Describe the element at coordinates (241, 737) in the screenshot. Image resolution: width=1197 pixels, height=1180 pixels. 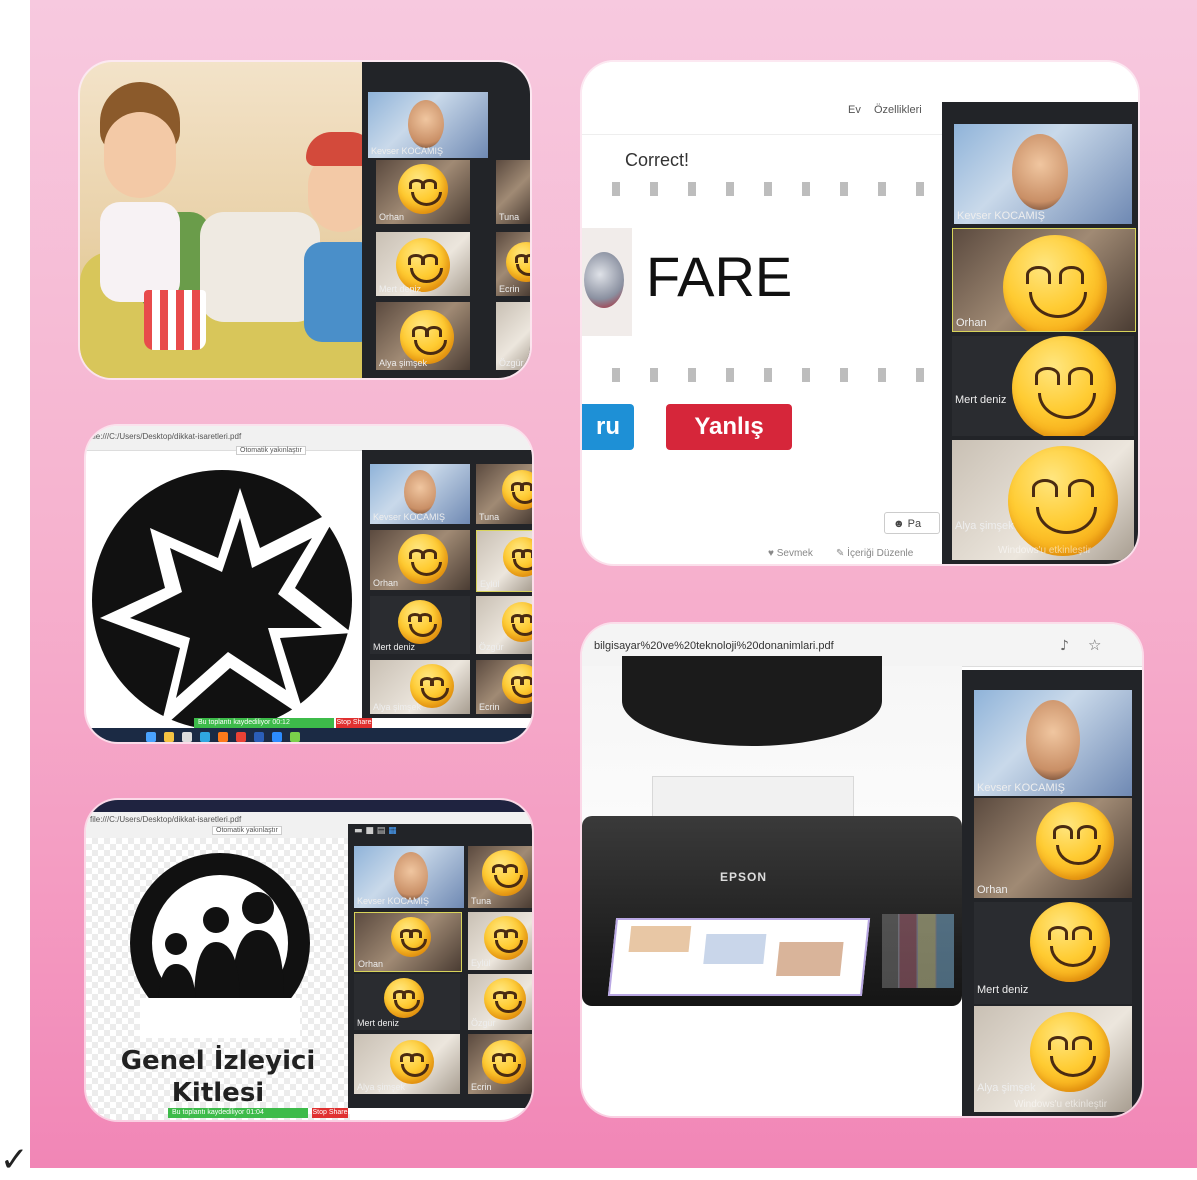
I see `chrome-icon` at that location.